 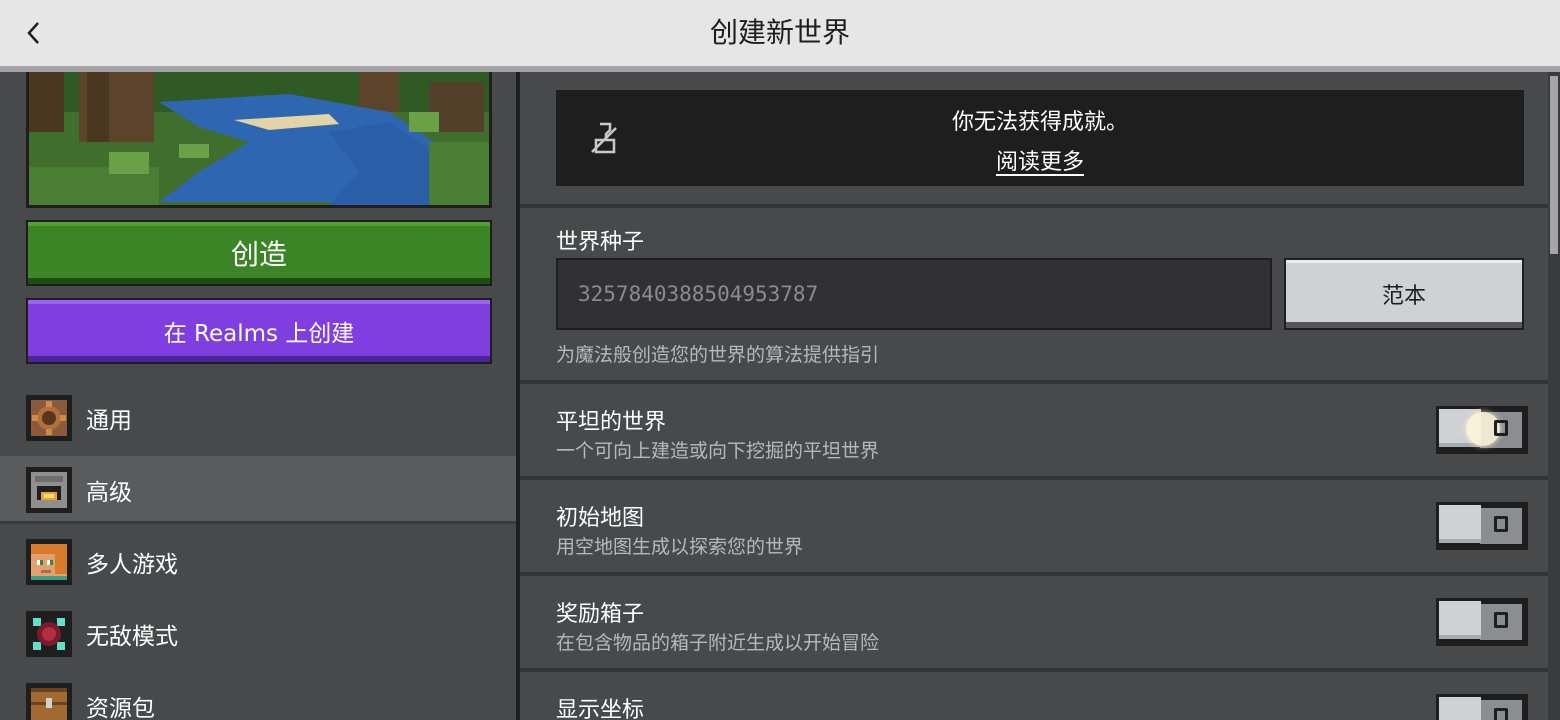 I want to click on end-crystal-icon, so click(x=49, y=634).